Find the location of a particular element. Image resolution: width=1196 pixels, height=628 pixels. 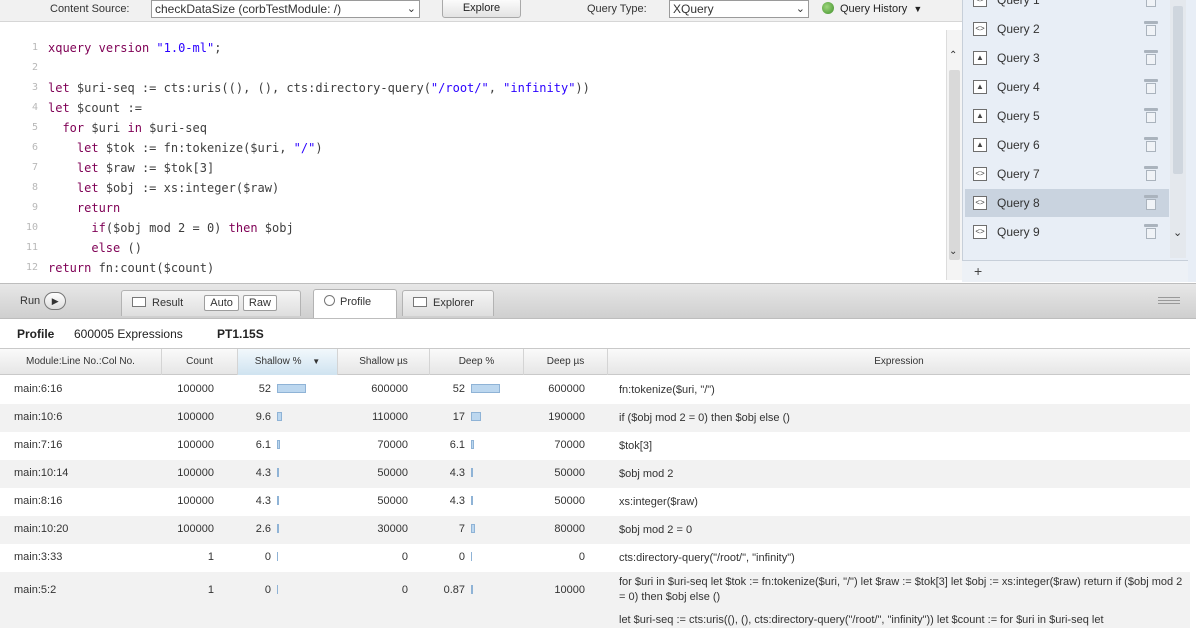

cell-deep-pct-value: 7 is located at coordinates (461, 529).